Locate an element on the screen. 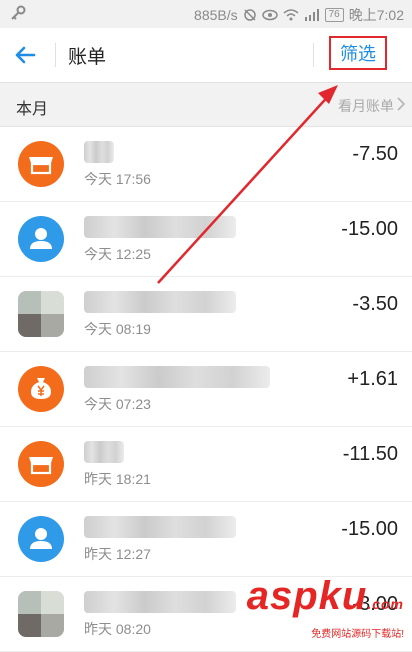 The image size is (412, 652). mute-alarm-icon is located at coordinates (249, 15).